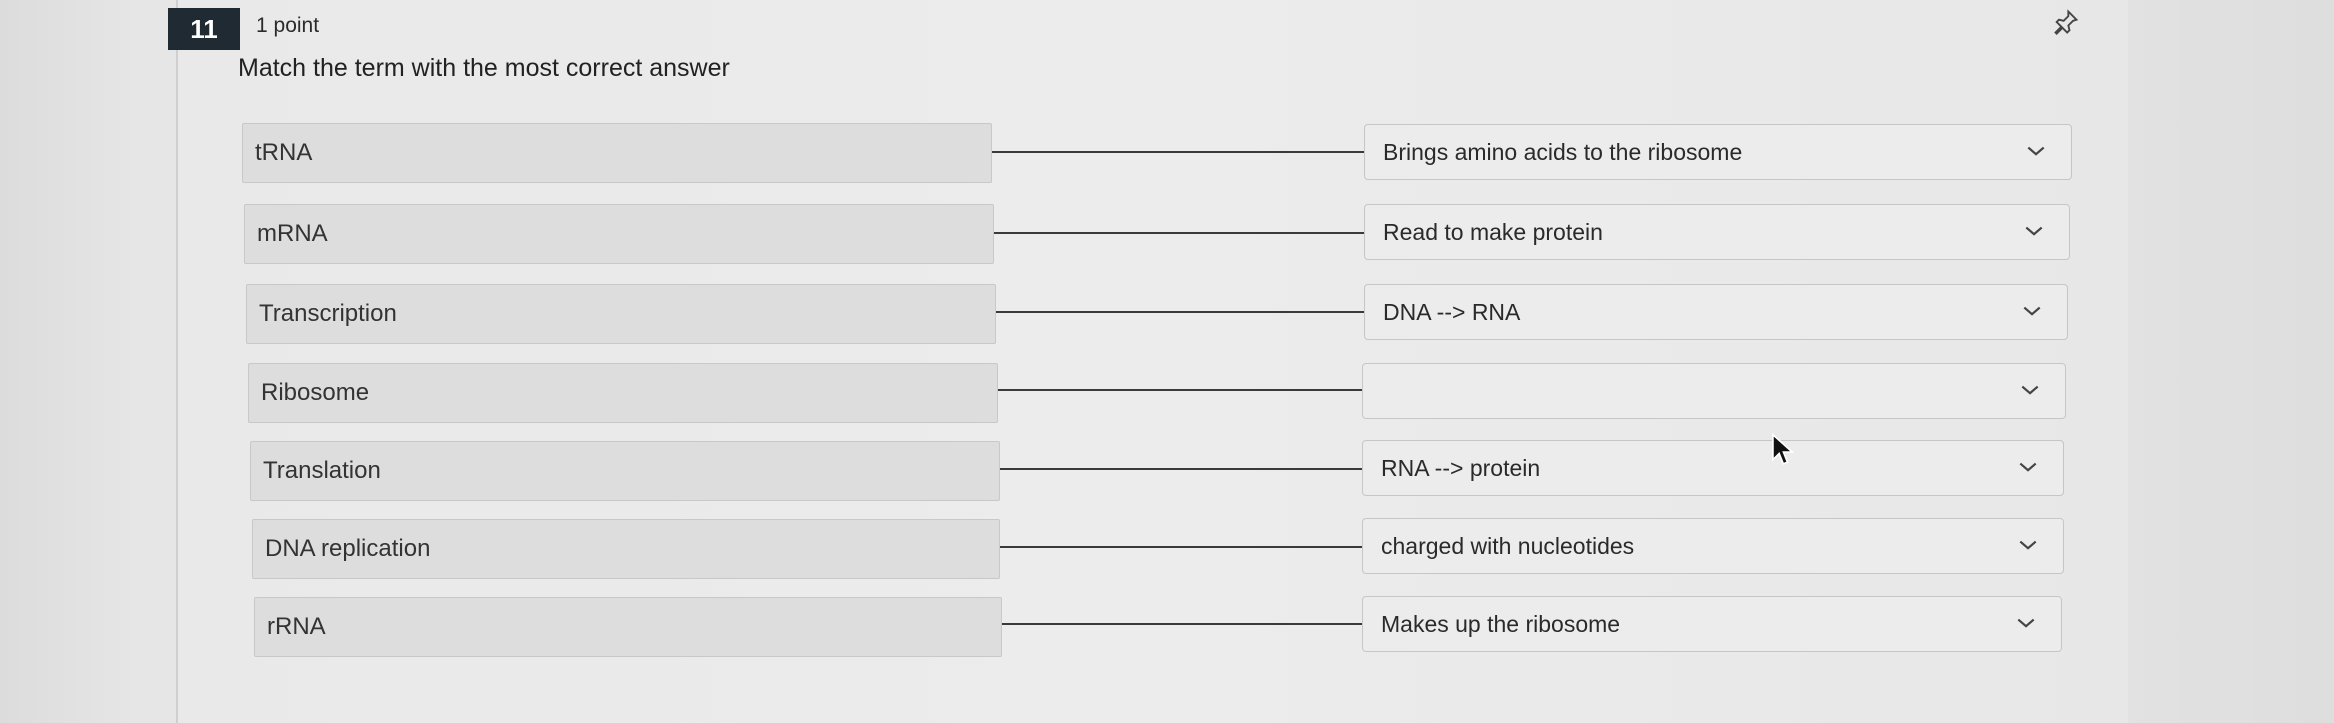 Image resolution: width=2334 pixels, height=723 pixels. I want to click on term-item: rRNA, so click(628, 627).